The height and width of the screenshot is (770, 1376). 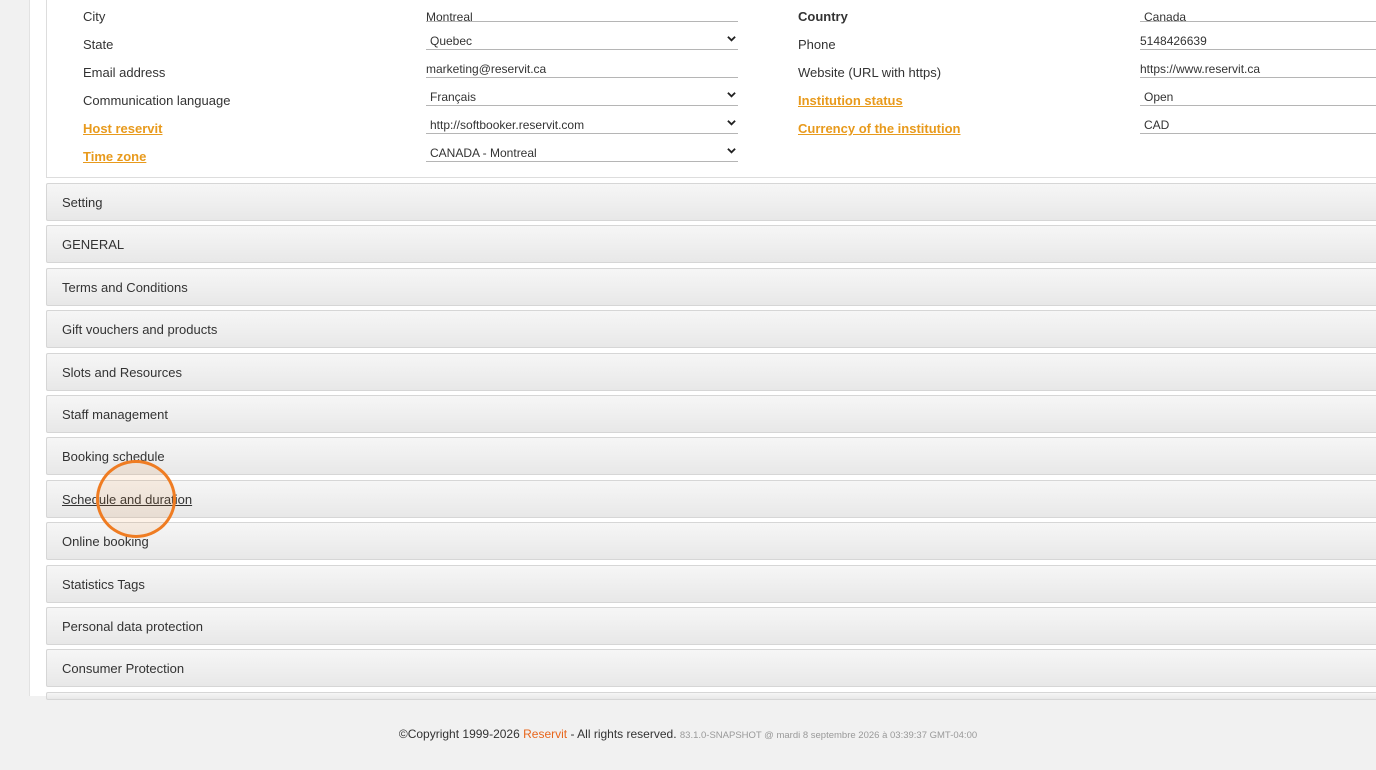 I want to click on status-field: Open, so click(x=1258, y=93).